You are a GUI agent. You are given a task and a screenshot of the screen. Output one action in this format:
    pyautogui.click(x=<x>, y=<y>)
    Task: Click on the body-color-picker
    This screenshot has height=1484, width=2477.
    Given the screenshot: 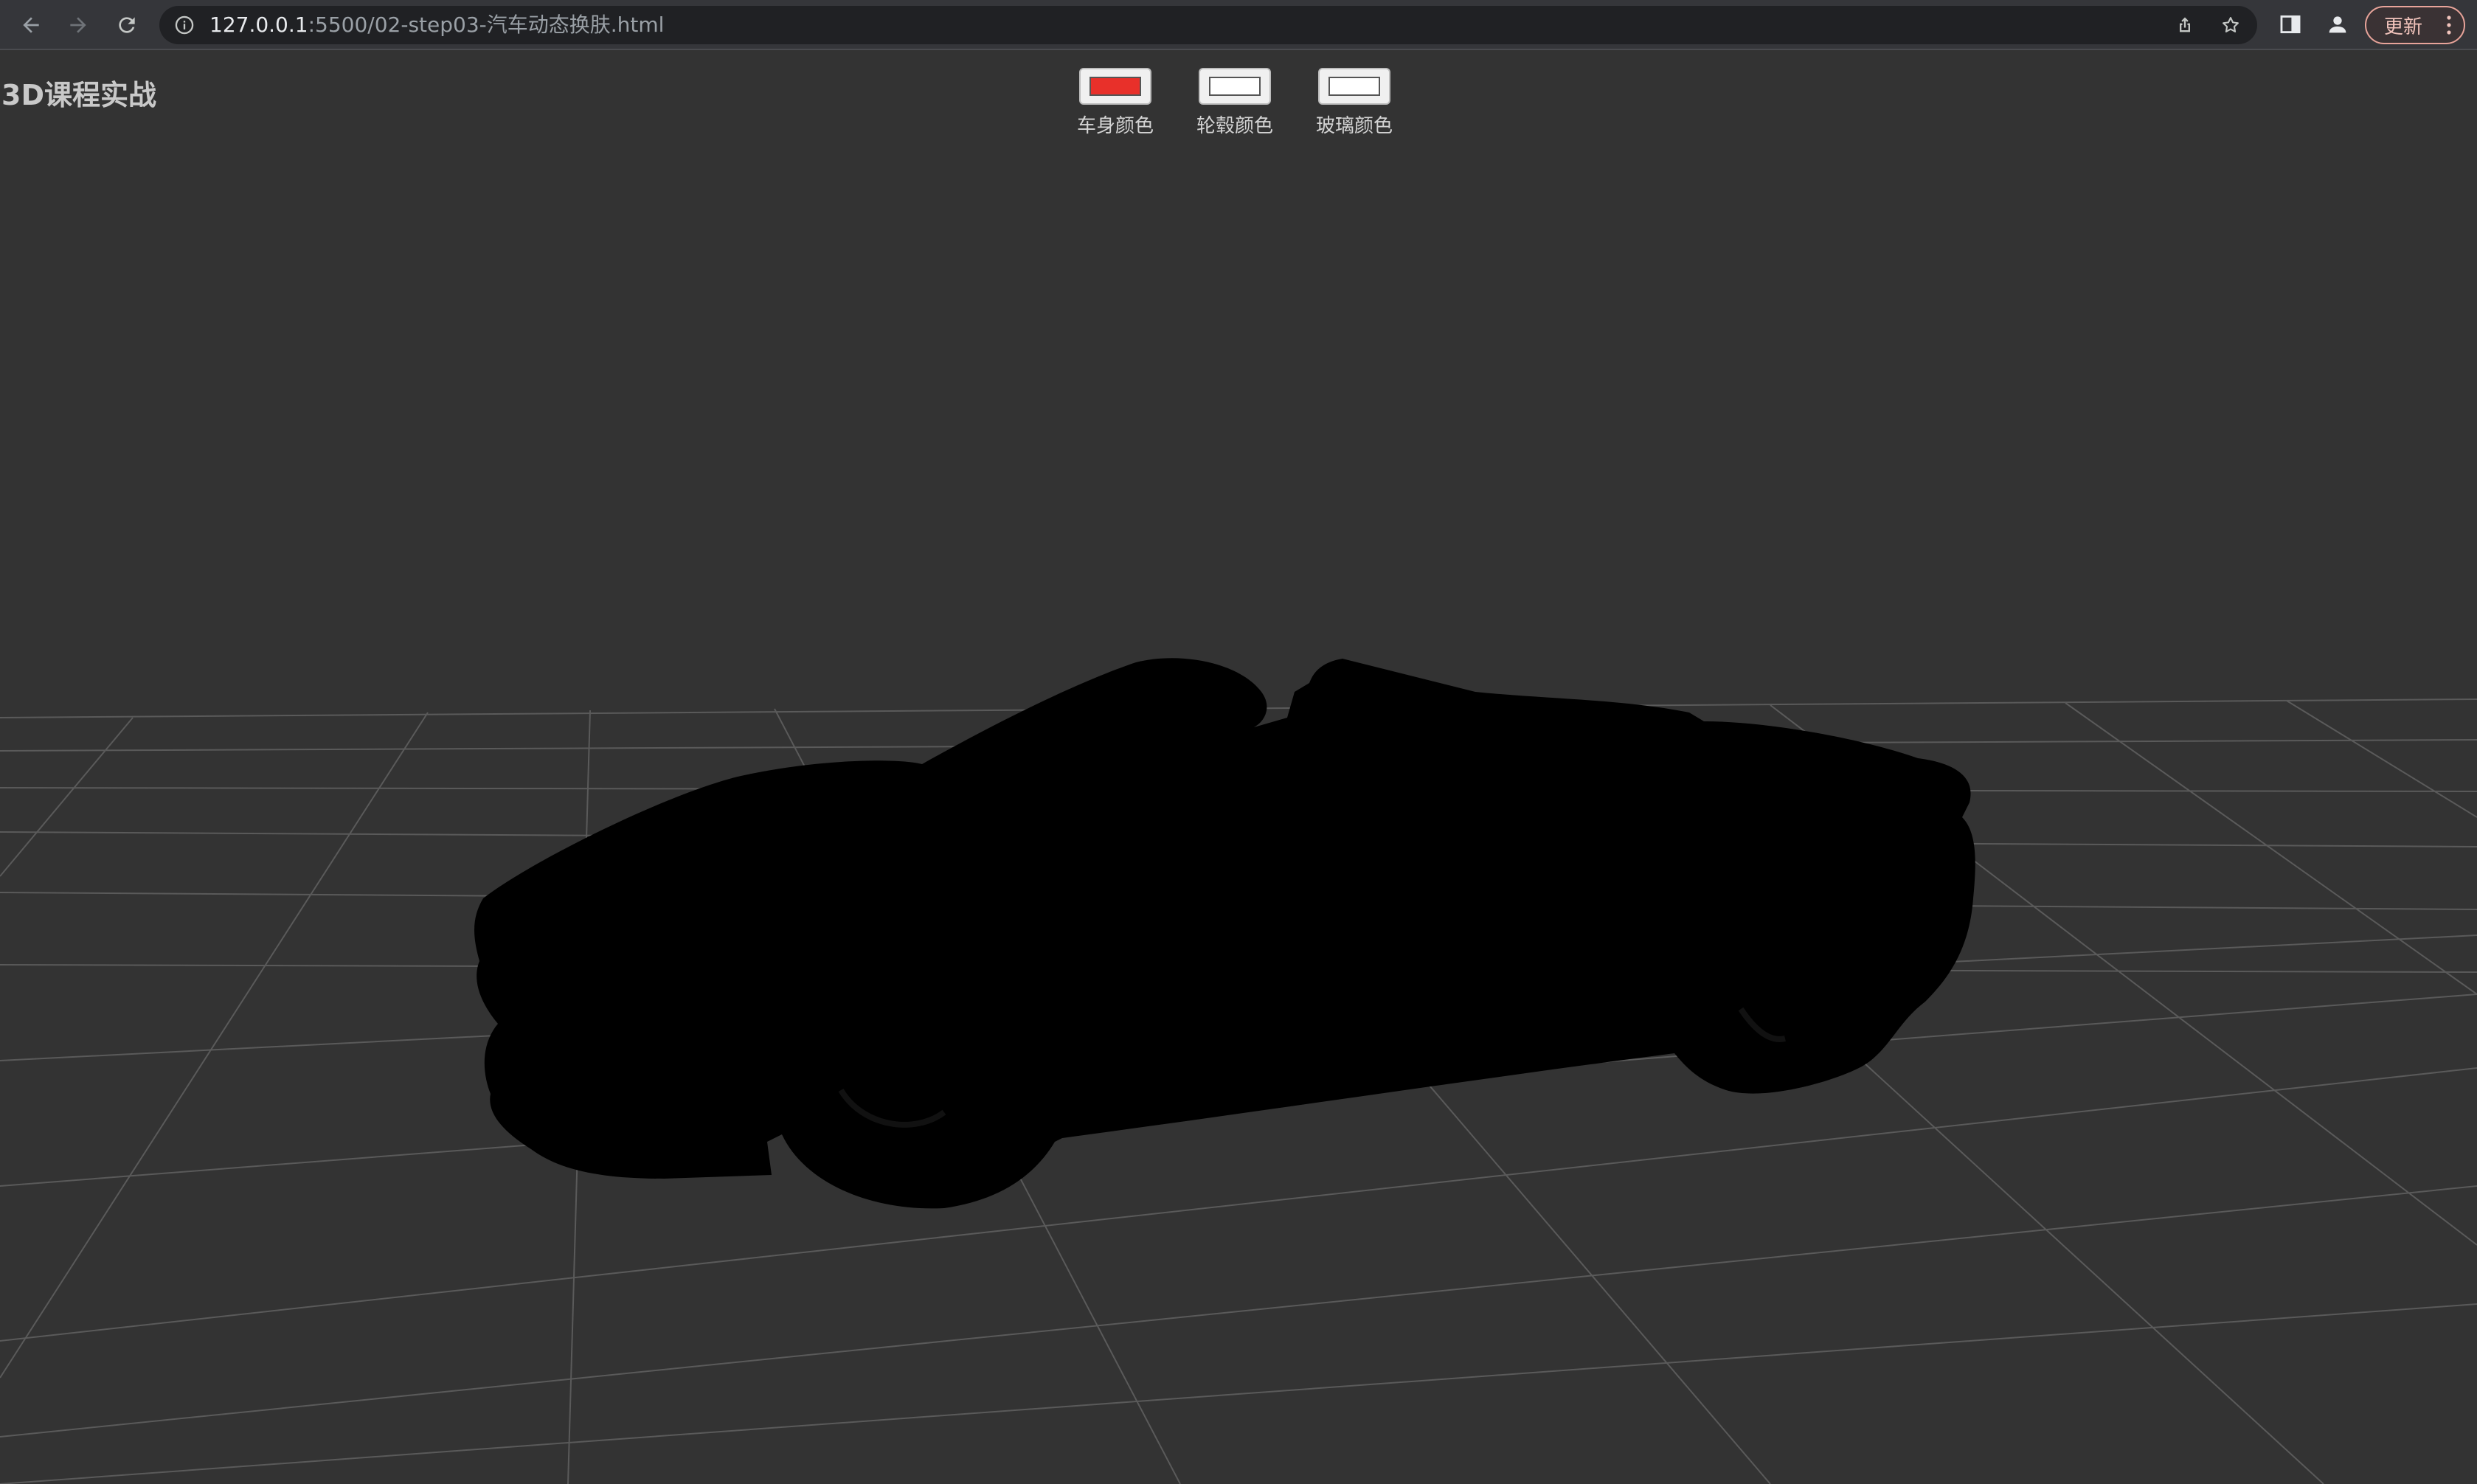 What is the action you would take?
    pyautogui.click(x=1115, y=86)
    